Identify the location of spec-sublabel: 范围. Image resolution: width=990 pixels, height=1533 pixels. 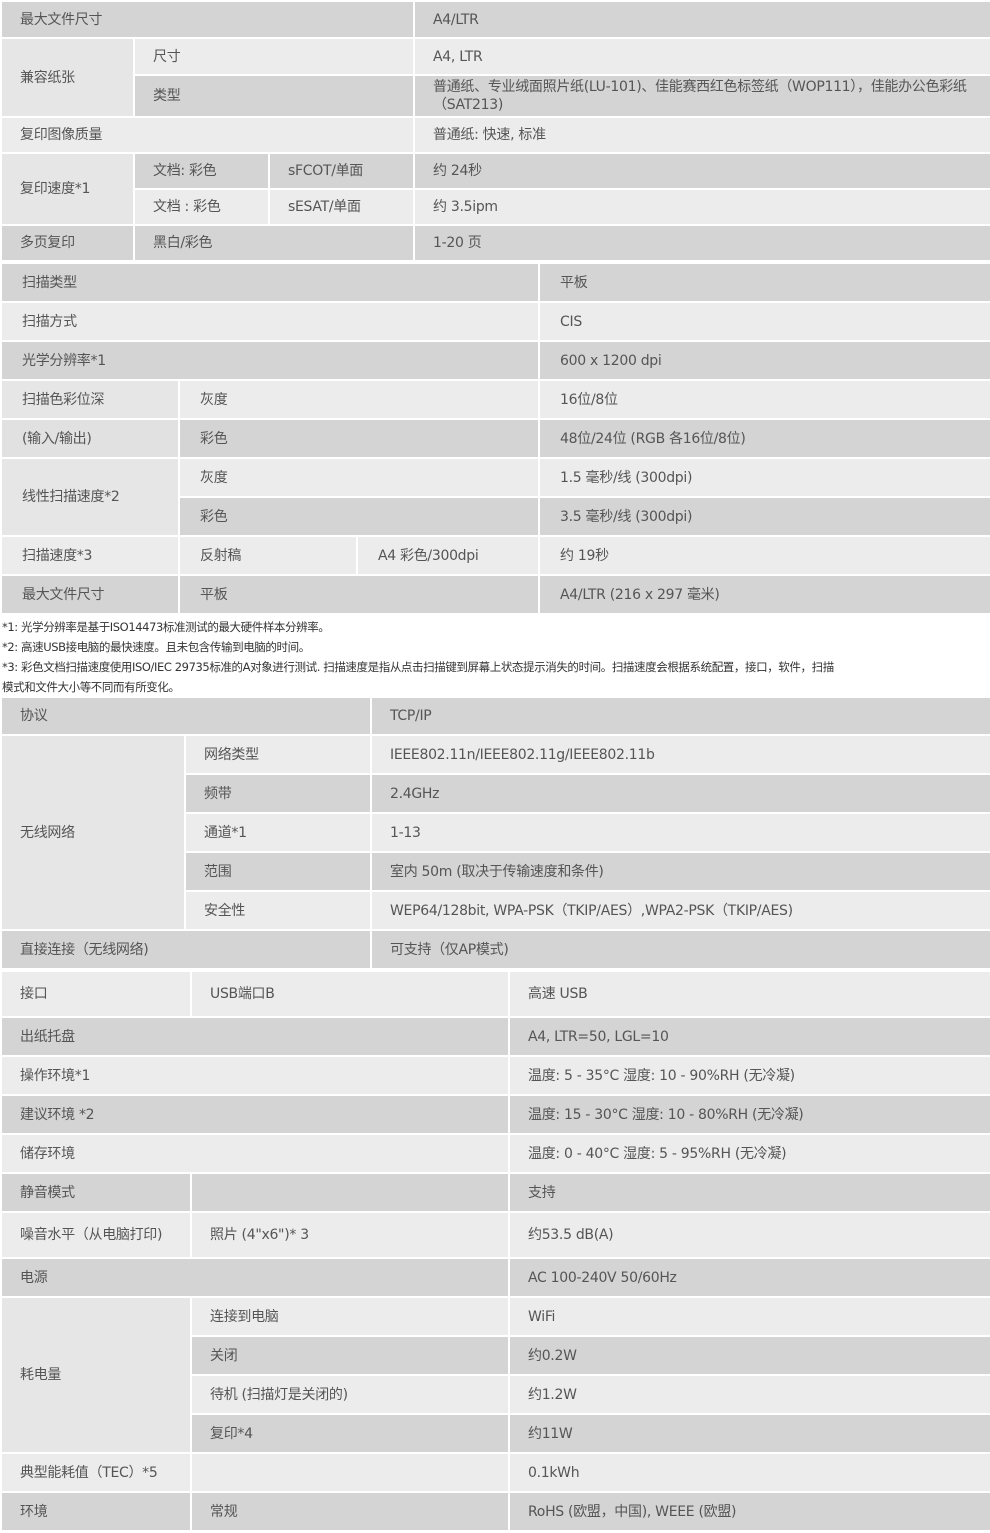
(278, 871).